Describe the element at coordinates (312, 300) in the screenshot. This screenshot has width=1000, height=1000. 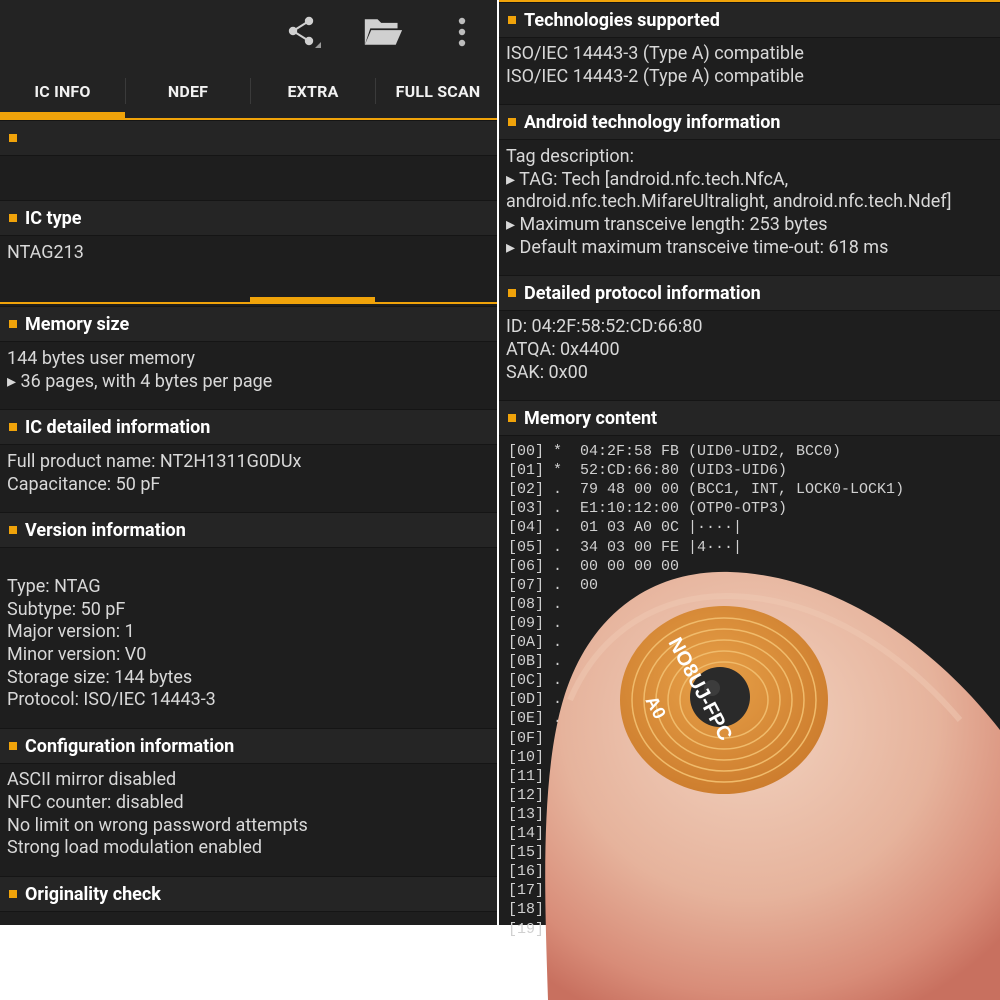
I see `tab-indicator-duplicate` at that location.